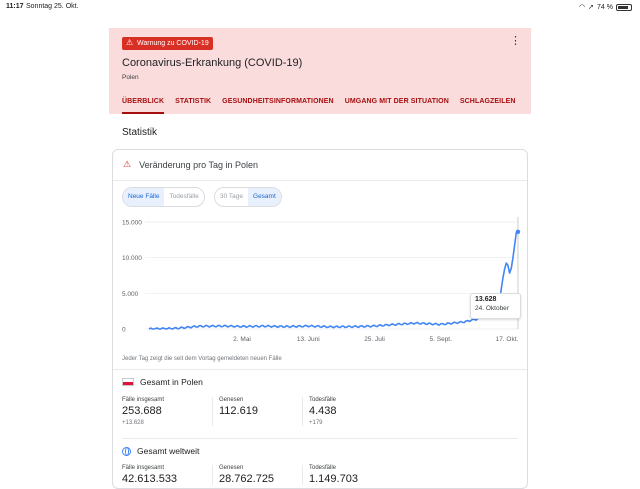 This screenshot has height=489, width=640. Describe the element at coordinates (333, 280) in the screenshot. I see `series-line` at that location.